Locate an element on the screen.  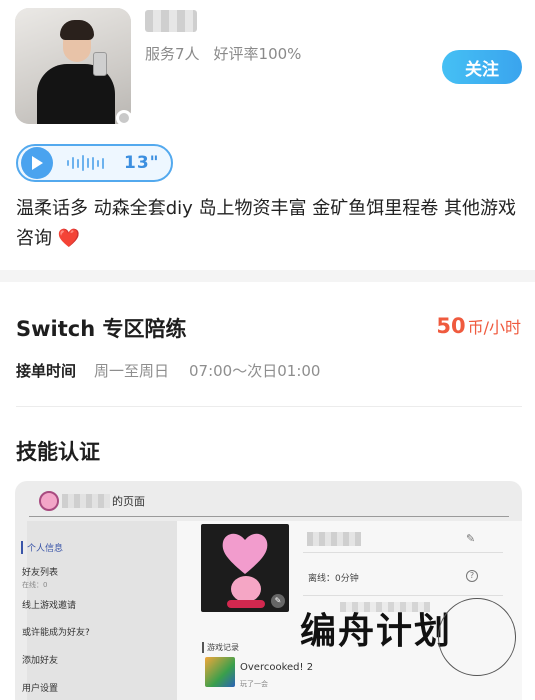
avatar is located at coordinates (73, 66).